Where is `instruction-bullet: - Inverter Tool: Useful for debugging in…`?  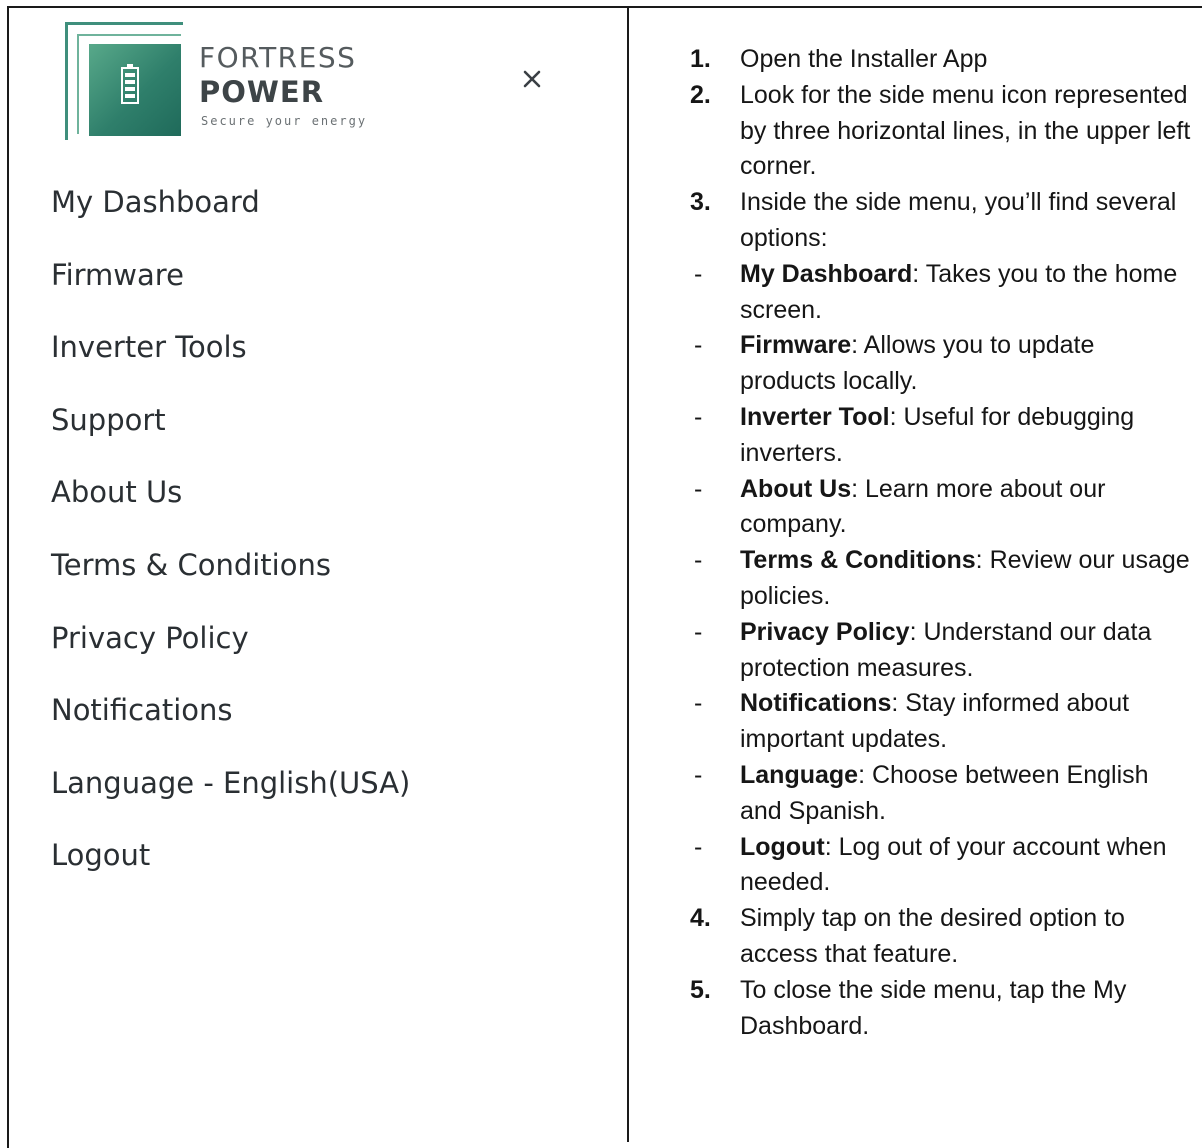
instruction-bullet: - Inverter Tool: Useful for debugging in… is located at coordinates (942, 436).